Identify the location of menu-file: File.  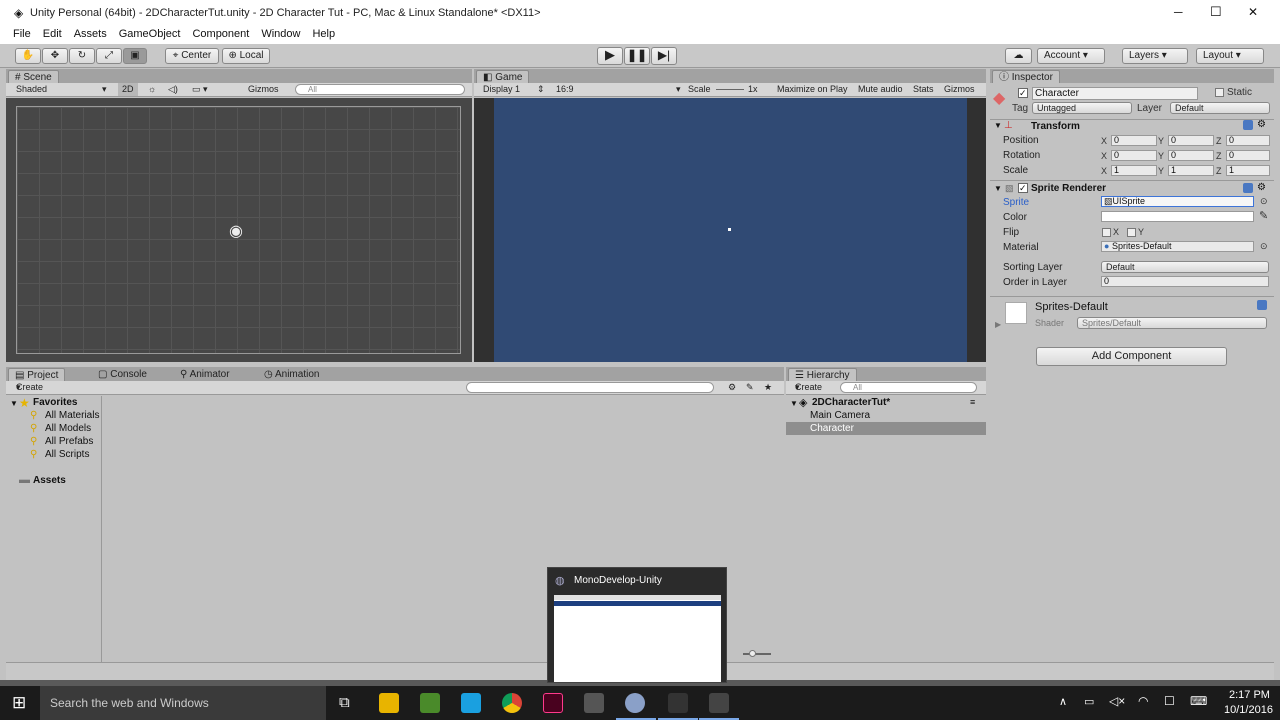
(18, 33).